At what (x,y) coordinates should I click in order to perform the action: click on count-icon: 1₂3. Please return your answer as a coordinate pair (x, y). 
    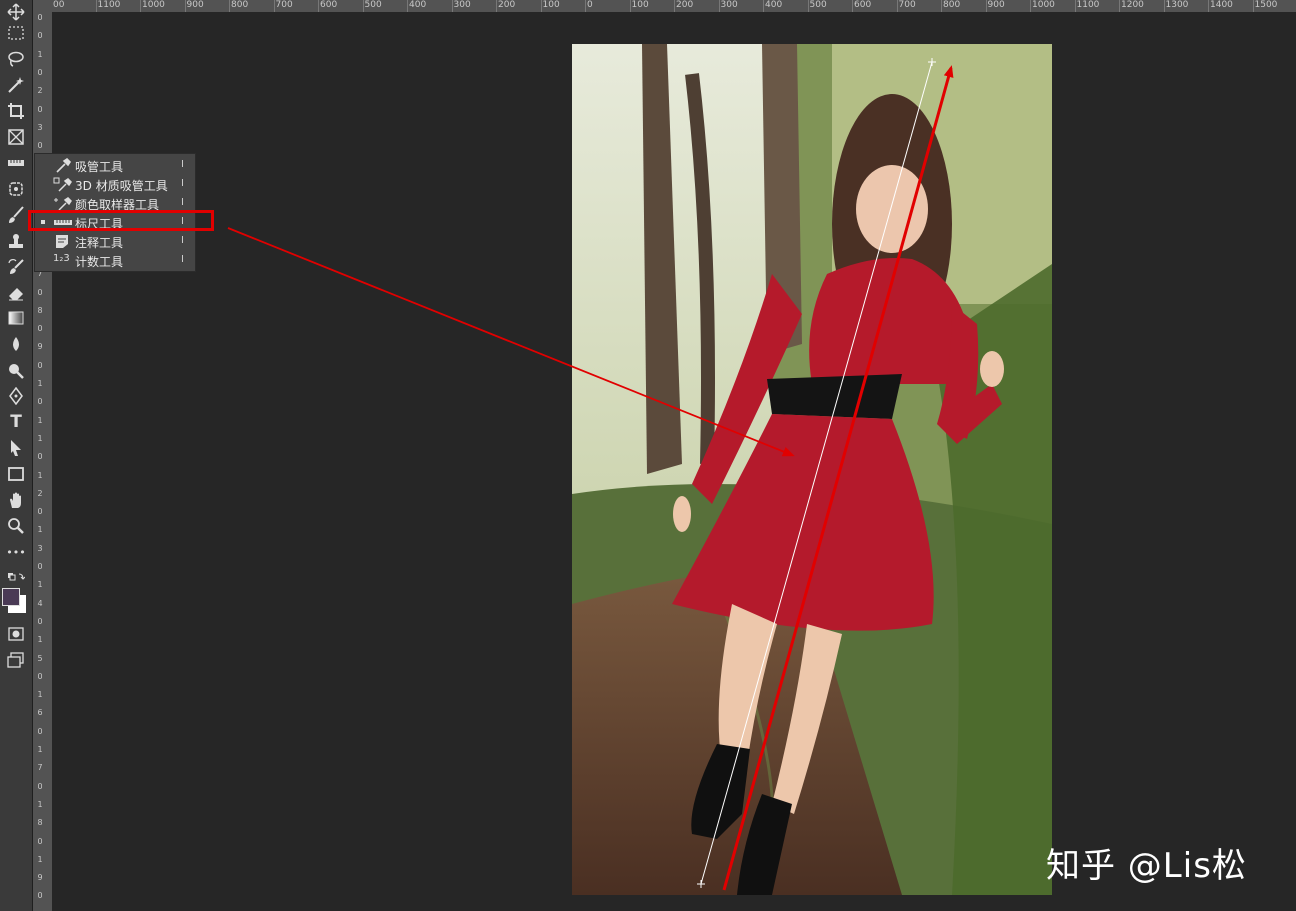
    Looking at the image, I should click on (61, 258).